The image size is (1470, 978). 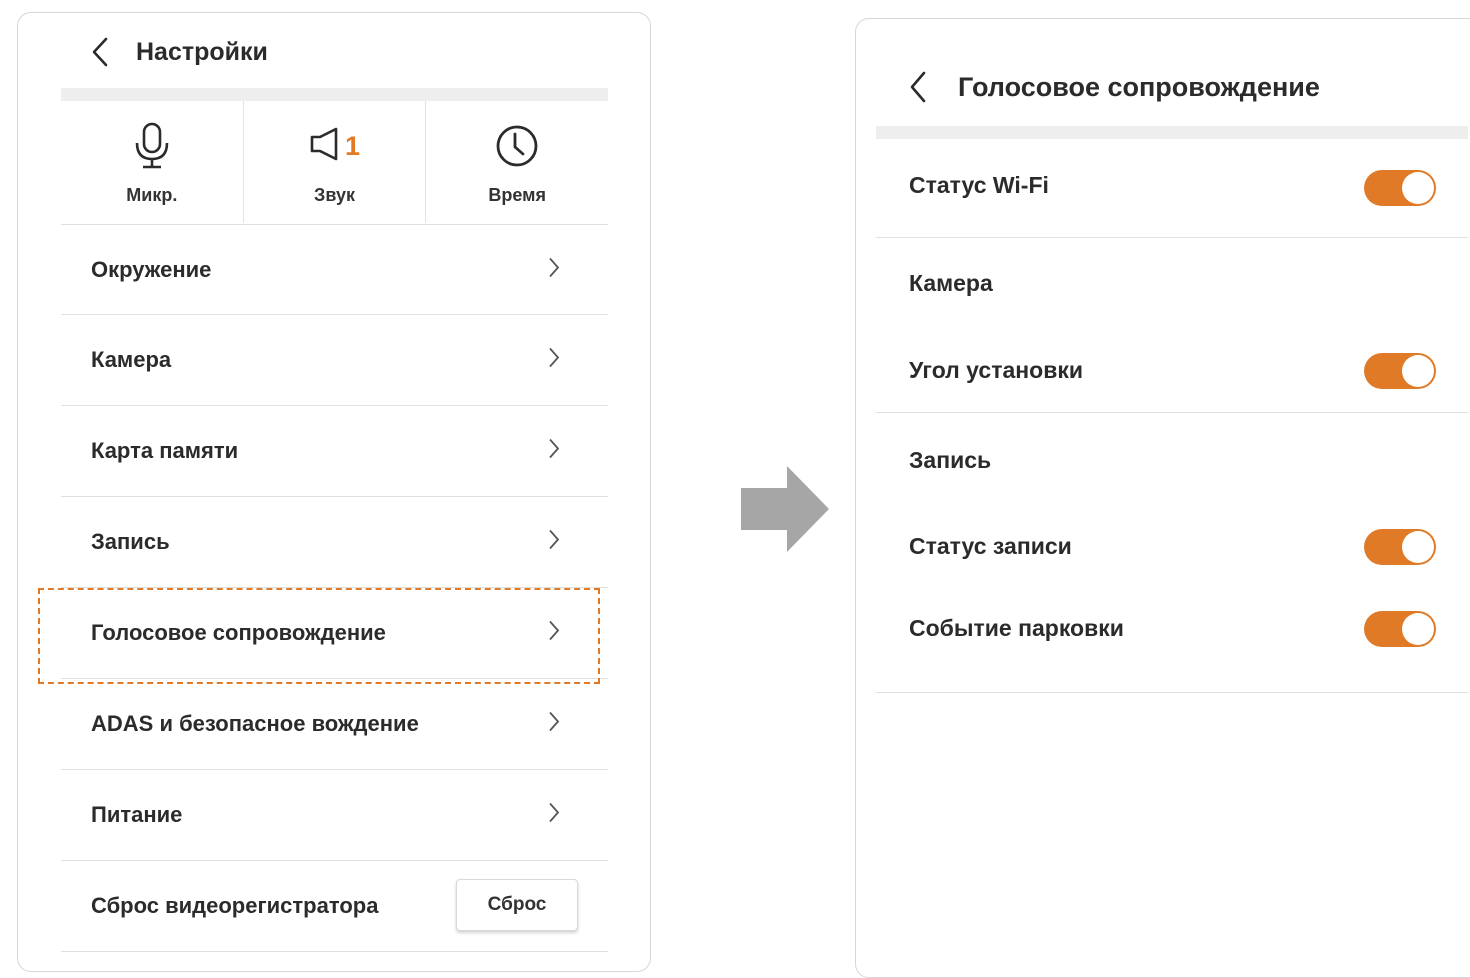 What do you see at coordinates (319, 636) in the screenshot?
I see `highlight-voice-guidance` at bounding box center [319, 636].